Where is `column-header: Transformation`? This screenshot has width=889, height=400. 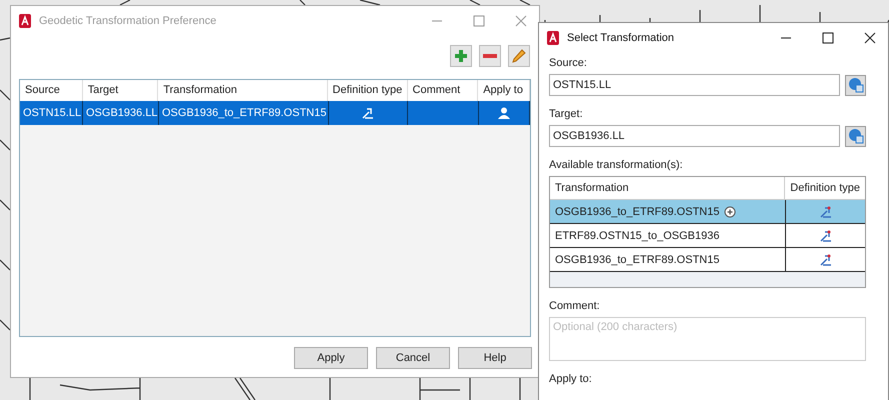 column-header: Transformation is located at coordinates (668, 188).